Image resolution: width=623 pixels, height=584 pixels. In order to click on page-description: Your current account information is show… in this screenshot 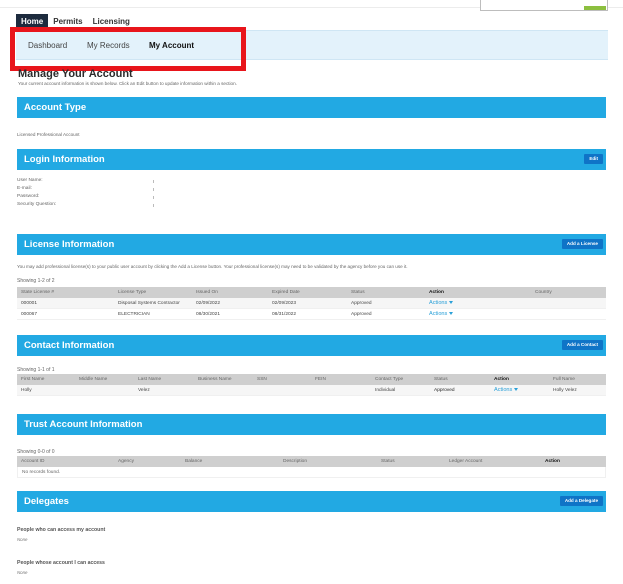, I will do `click(127, 83)`.